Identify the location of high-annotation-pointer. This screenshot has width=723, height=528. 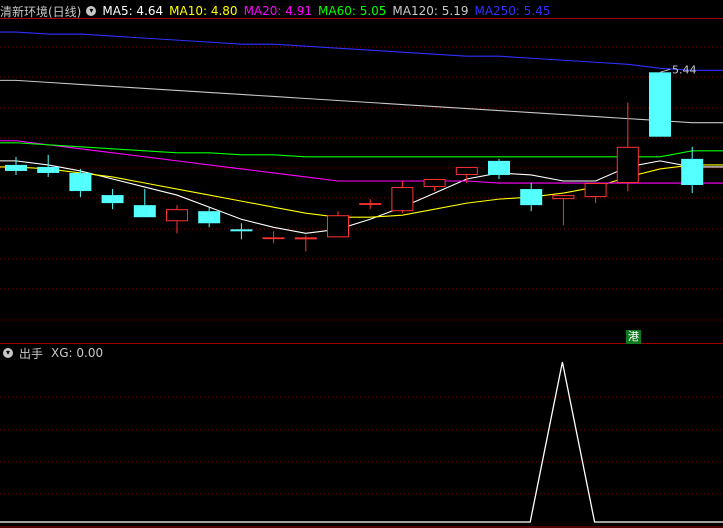
(665, 70).